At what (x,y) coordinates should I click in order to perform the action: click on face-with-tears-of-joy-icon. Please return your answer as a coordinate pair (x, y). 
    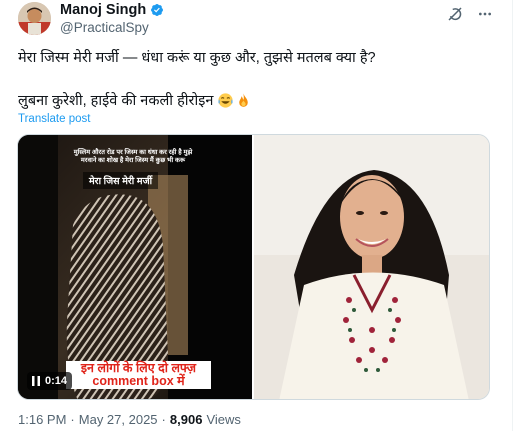
    Looking at the image, I should click on (225, 100).